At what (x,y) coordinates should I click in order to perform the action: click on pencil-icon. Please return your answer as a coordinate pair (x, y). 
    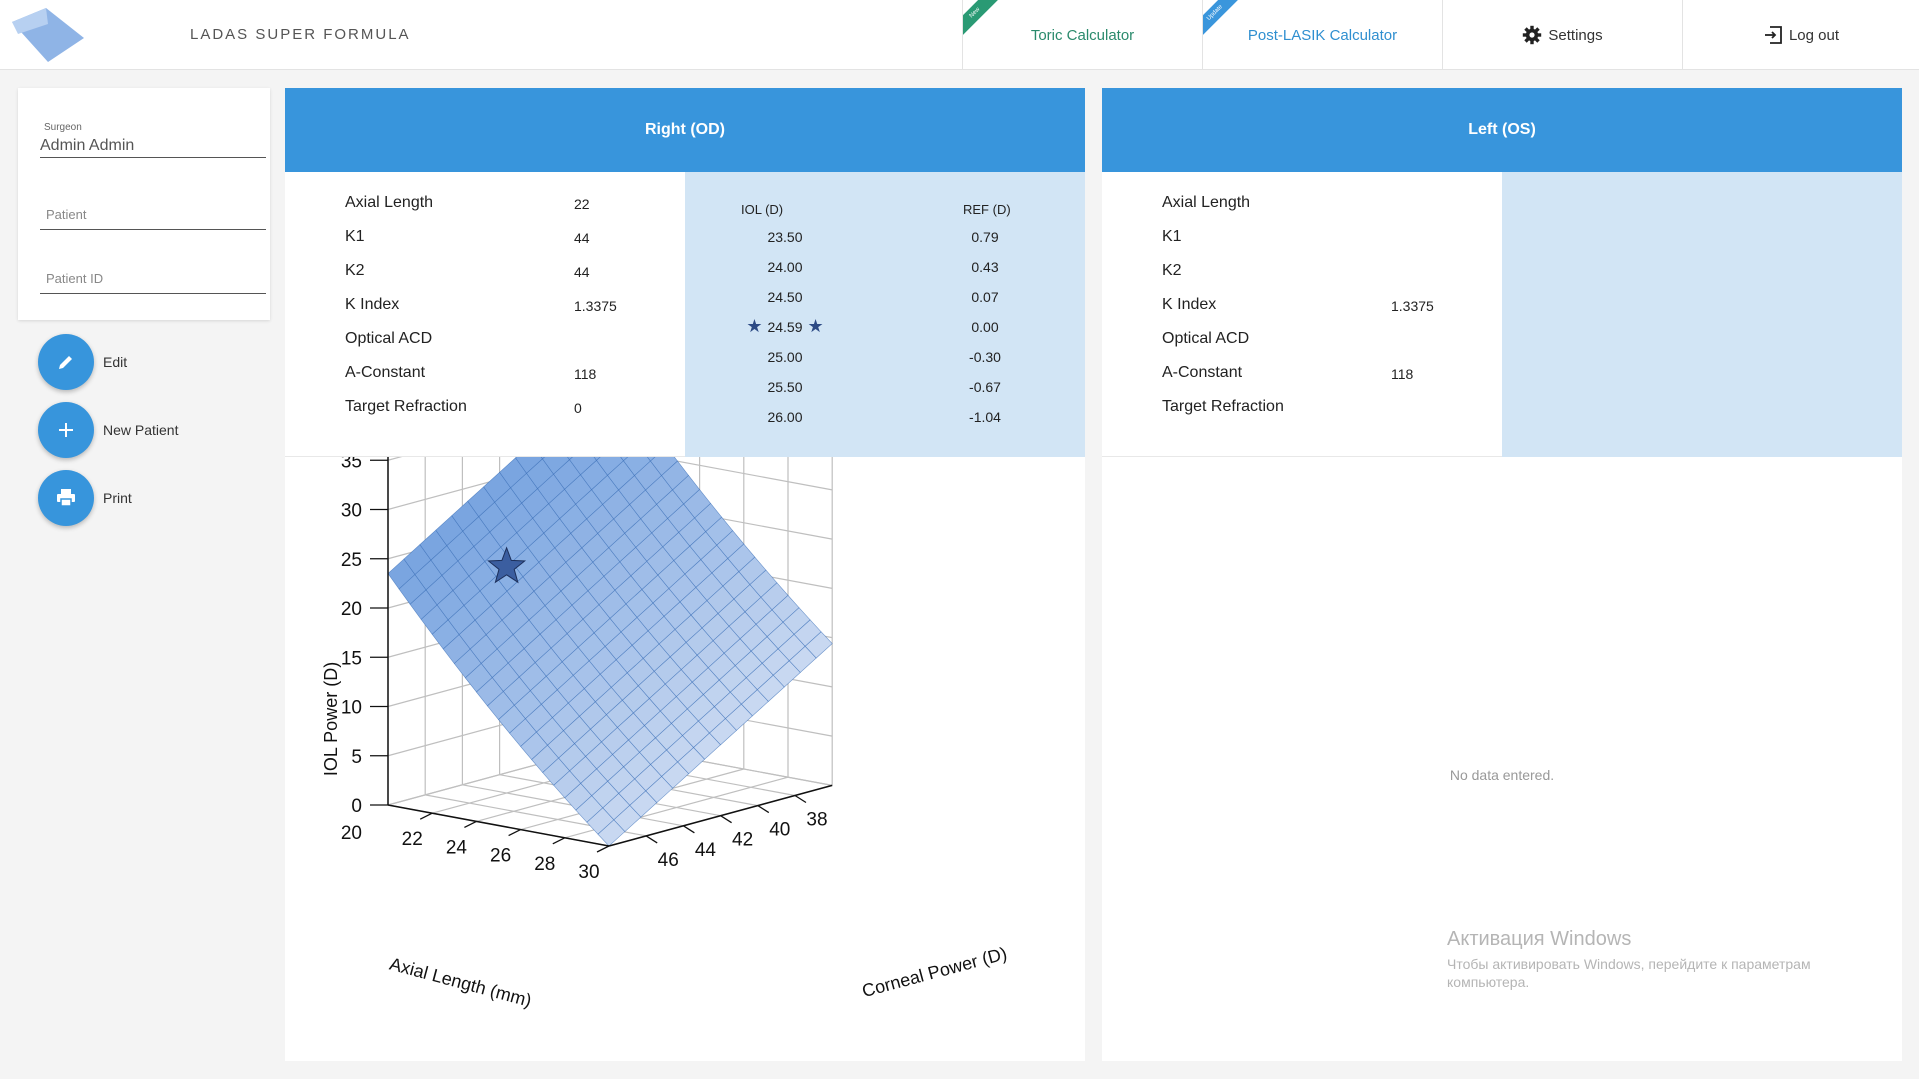
    Looking at the image, I should click on (65, 362).